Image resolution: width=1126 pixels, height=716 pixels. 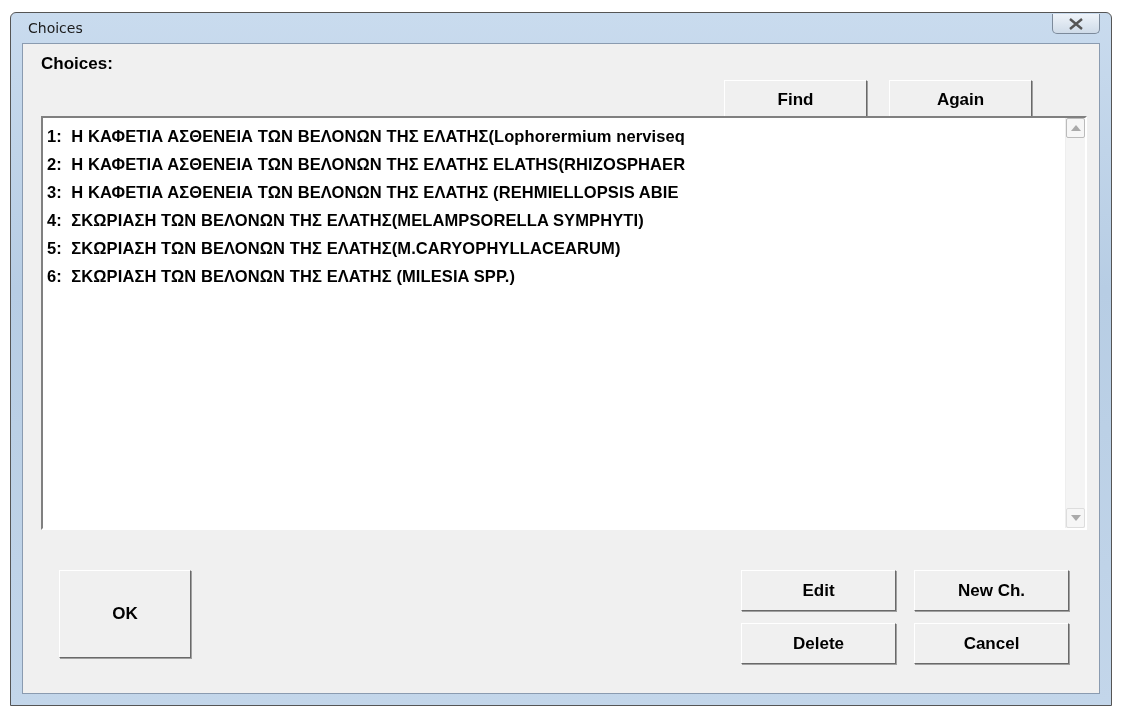 What do you see at coordinates (554, 220) in the screenshot?
I see `list-item: 4: ΣΚΩΡΙΑΣΗ ΤΩΝ ΒΕΛΟΝΩΝ ΤΗΣ ΕΛΑΤΗΣ(MELAMPSORELLA SYMPHYTI)` at bounding box center [554, 220].